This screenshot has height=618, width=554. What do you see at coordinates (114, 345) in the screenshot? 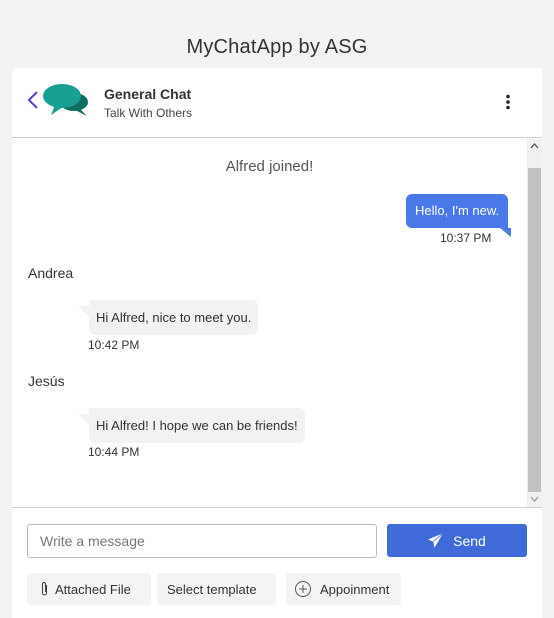
I see `incoming-message-time: 10:42 PM` at bounding box center [114, 345].